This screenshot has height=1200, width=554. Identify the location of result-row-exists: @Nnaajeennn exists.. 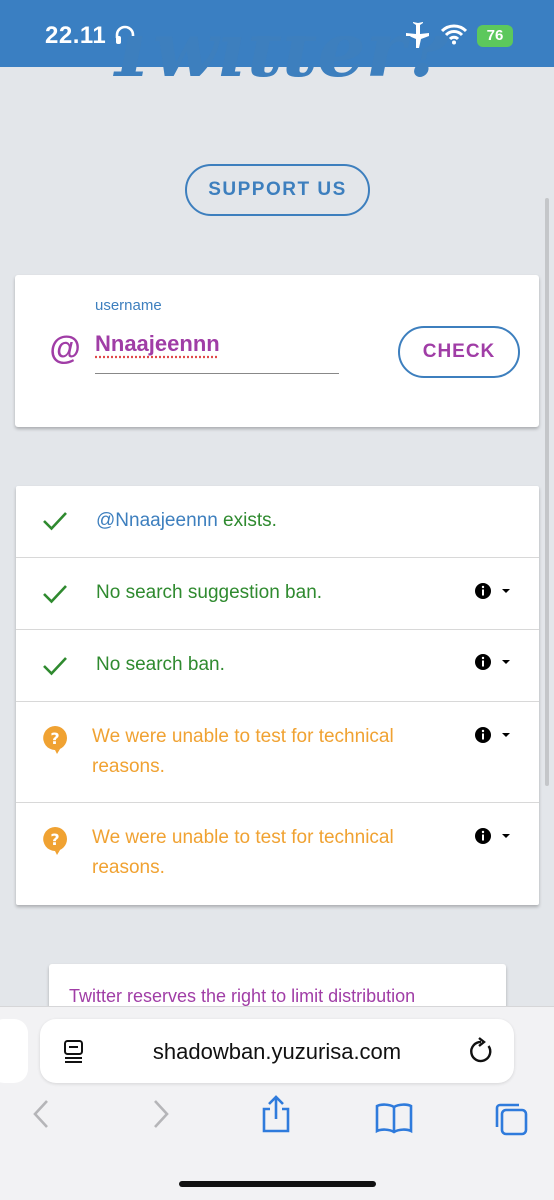
(277, 522).